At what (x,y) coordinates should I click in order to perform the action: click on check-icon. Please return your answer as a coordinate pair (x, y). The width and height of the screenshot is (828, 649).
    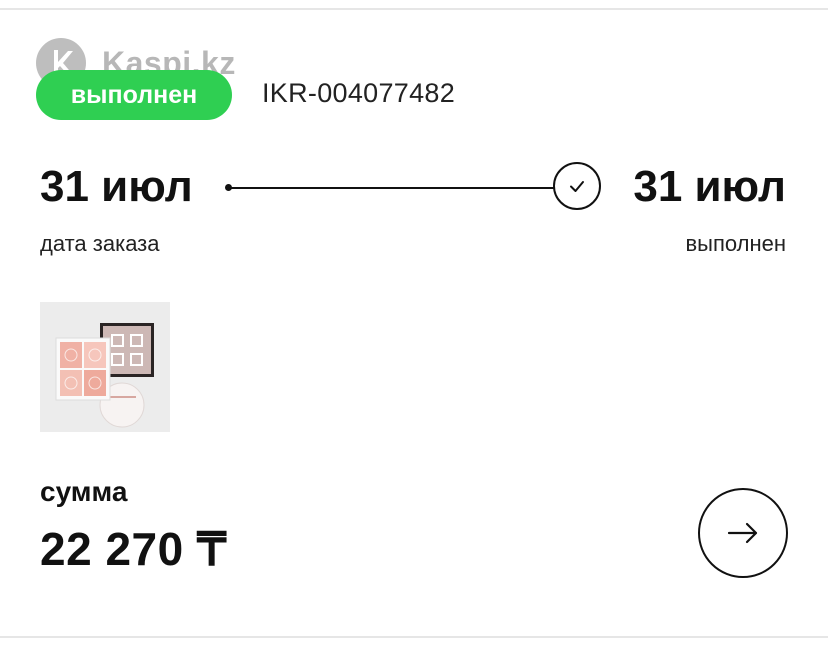
    Looking at the image, I should click on (577, 186).